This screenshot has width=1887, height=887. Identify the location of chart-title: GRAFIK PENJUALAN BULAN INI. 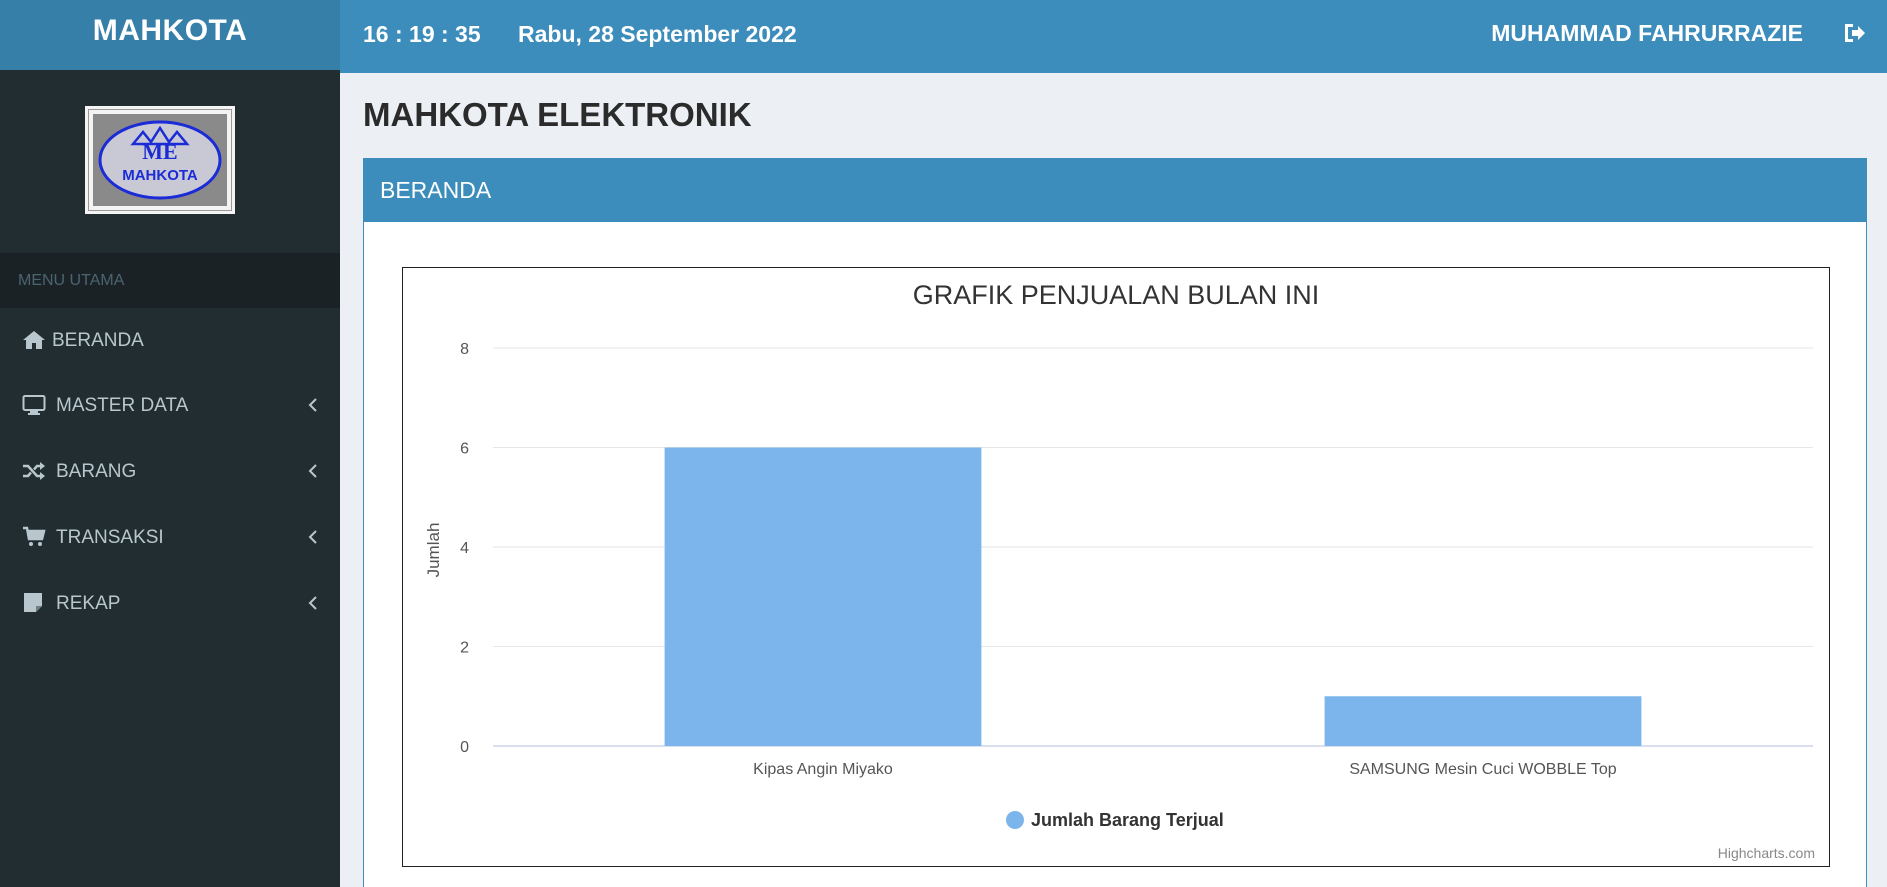
(1116, 295).